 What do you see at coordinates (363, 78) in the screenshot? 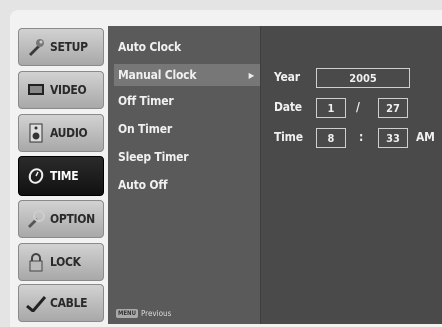
I see `year-field: 2005` at bounding box center [363, 78].